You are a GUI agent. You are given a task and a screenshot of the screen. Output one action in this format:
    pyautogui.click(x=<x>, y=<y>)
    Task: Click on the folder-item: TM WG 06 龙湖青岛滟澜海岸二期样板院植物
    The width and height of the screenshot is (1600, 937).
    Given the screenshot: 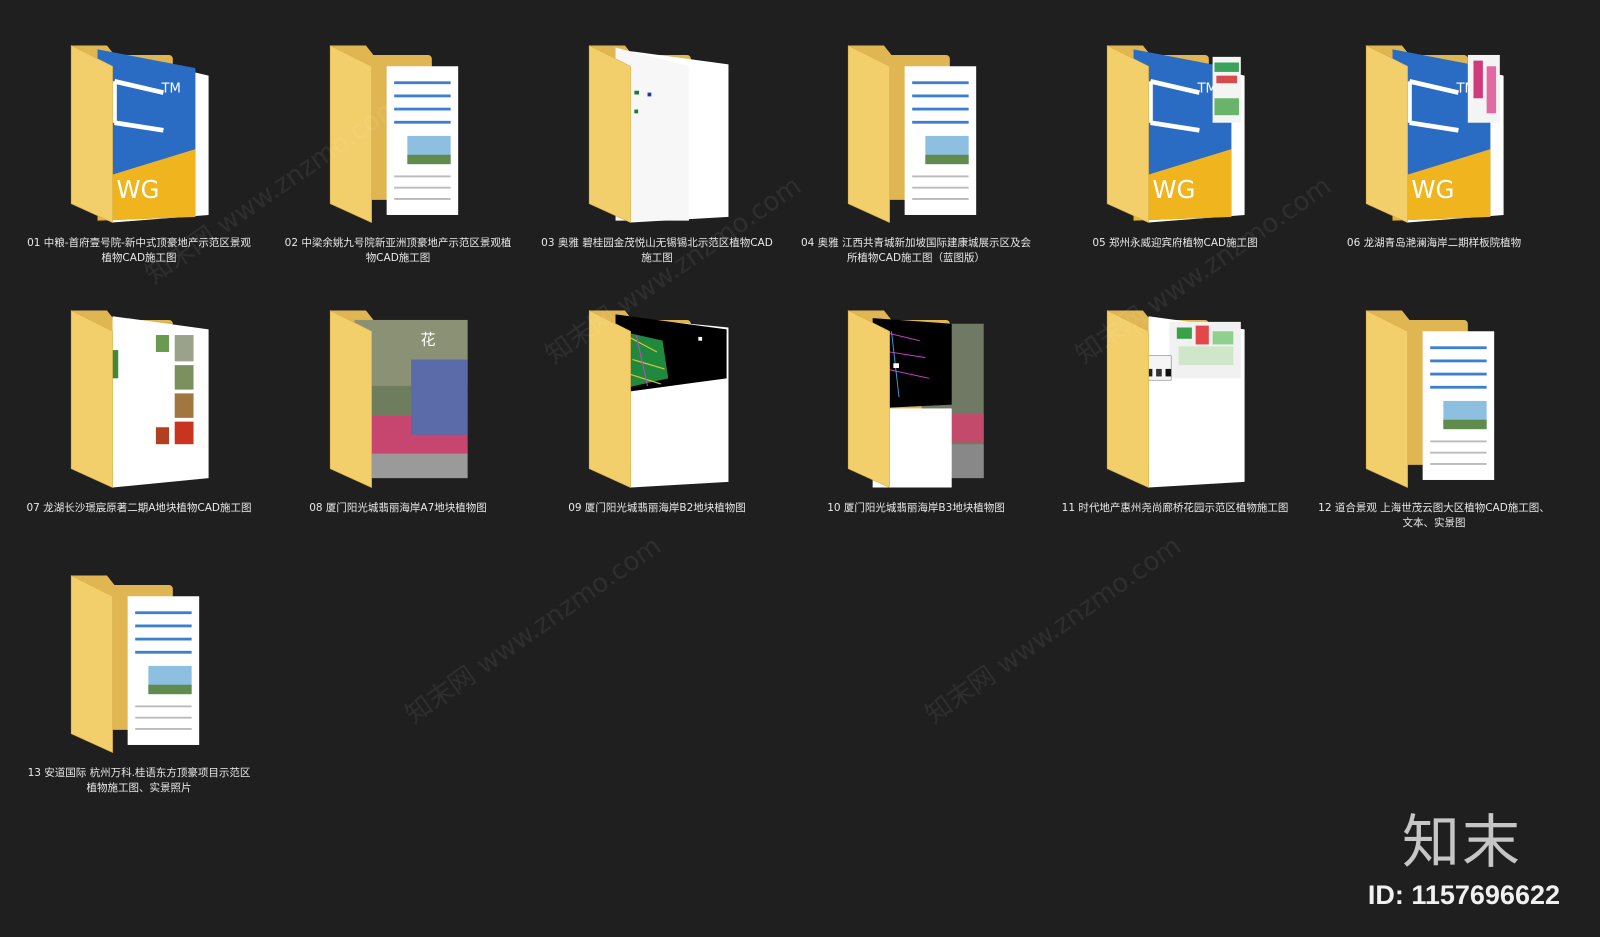 What is the action you would take?
    pyautogui.click(x=1433, y=162)
    